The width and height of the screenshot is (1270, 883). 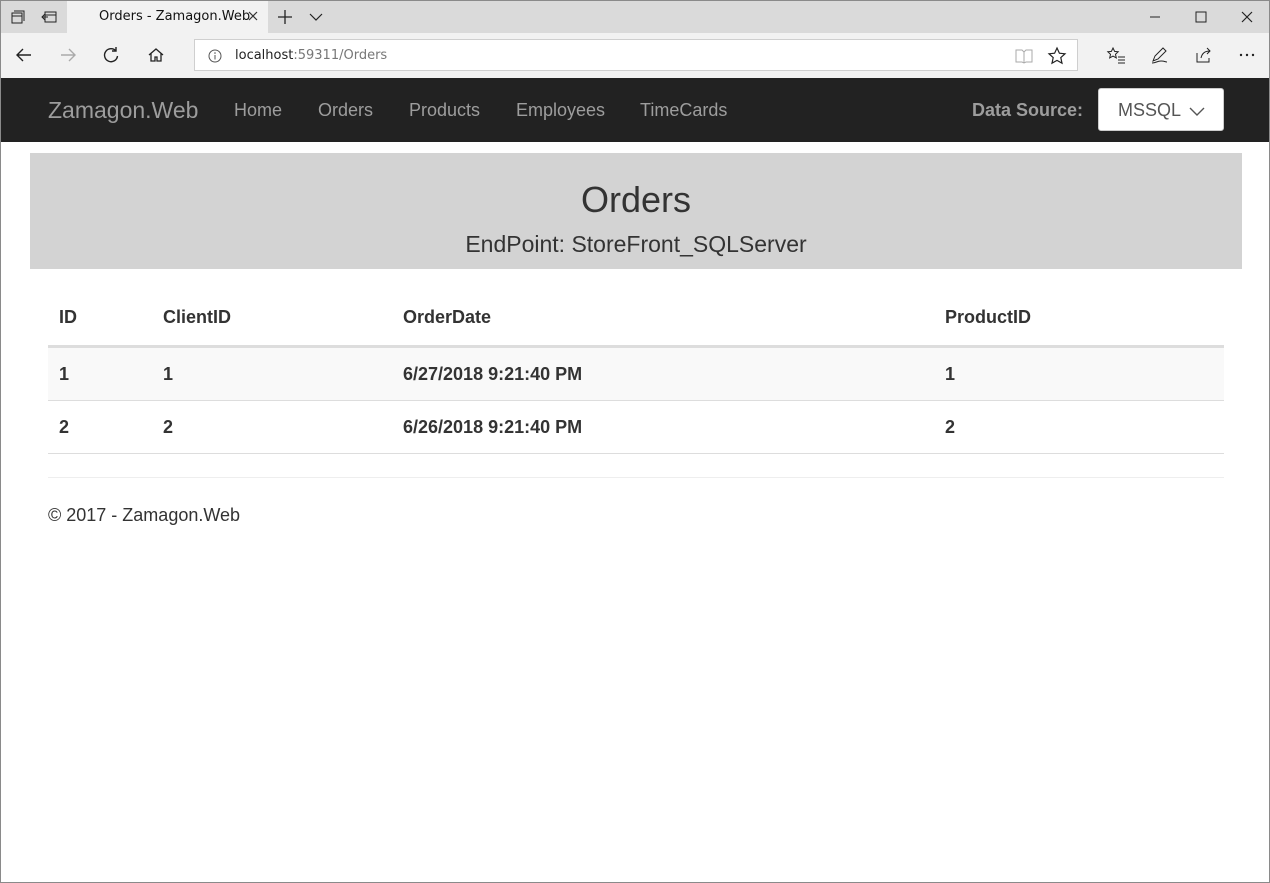 I want to click on column-header-id: ID, so click(x=68, y=317).